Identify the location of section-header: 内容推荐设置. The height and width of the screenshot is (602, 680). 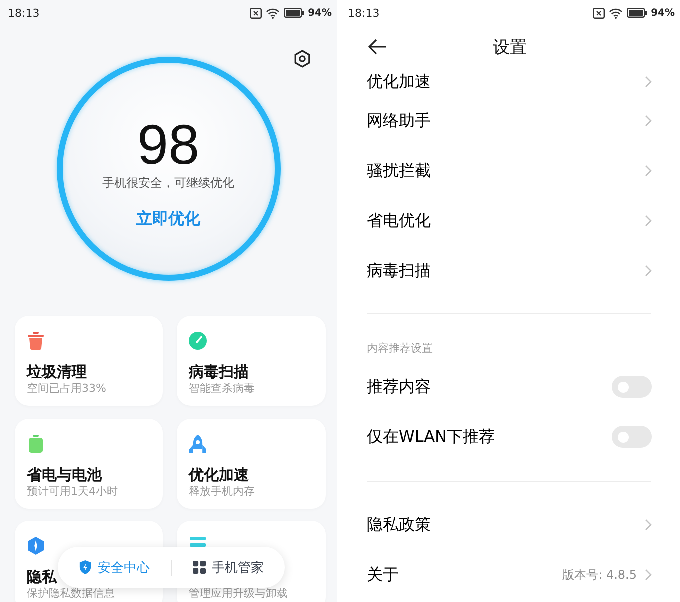
(400, 349).